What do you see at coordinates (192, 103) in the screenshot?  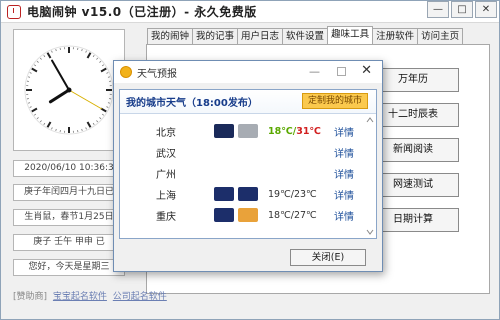 I see `weather-heading: 我的城市天气（18:00发布）` at bounding box center [192, 103].